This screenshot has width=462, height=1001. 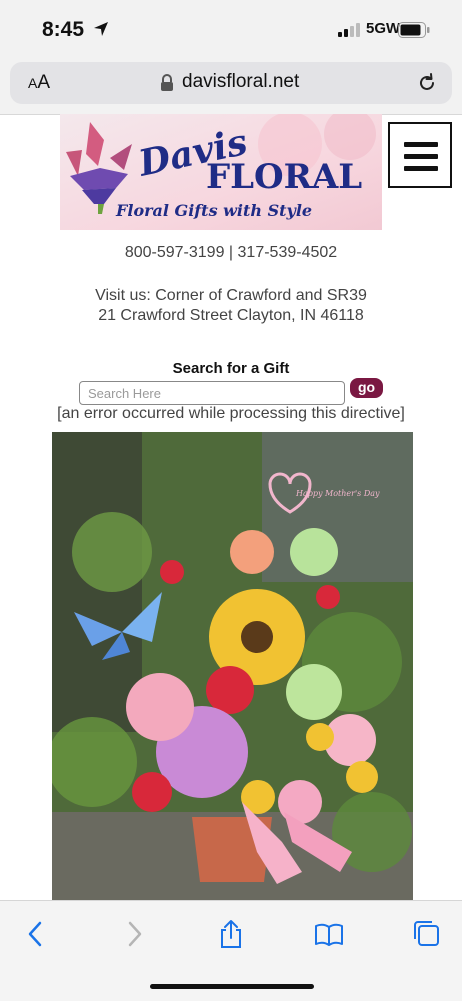 What do you see at coordinates (231, 934) in the screenshot?
I see `share-icon` at bounding box center [231, 934].